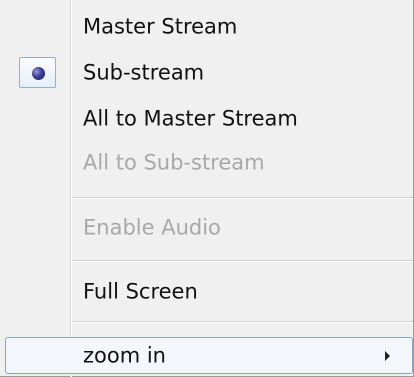  I want to click on menu-item-full-screen: Full Screen, so click(206, 292).